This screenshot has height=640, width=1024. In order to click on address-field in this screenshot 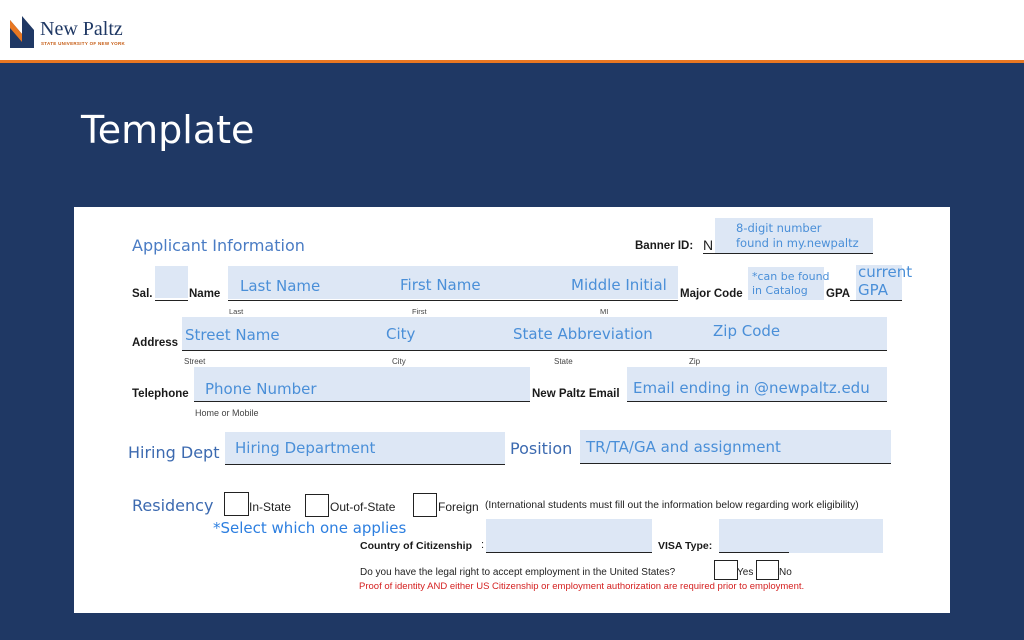, I will do `click(534, 350)`.